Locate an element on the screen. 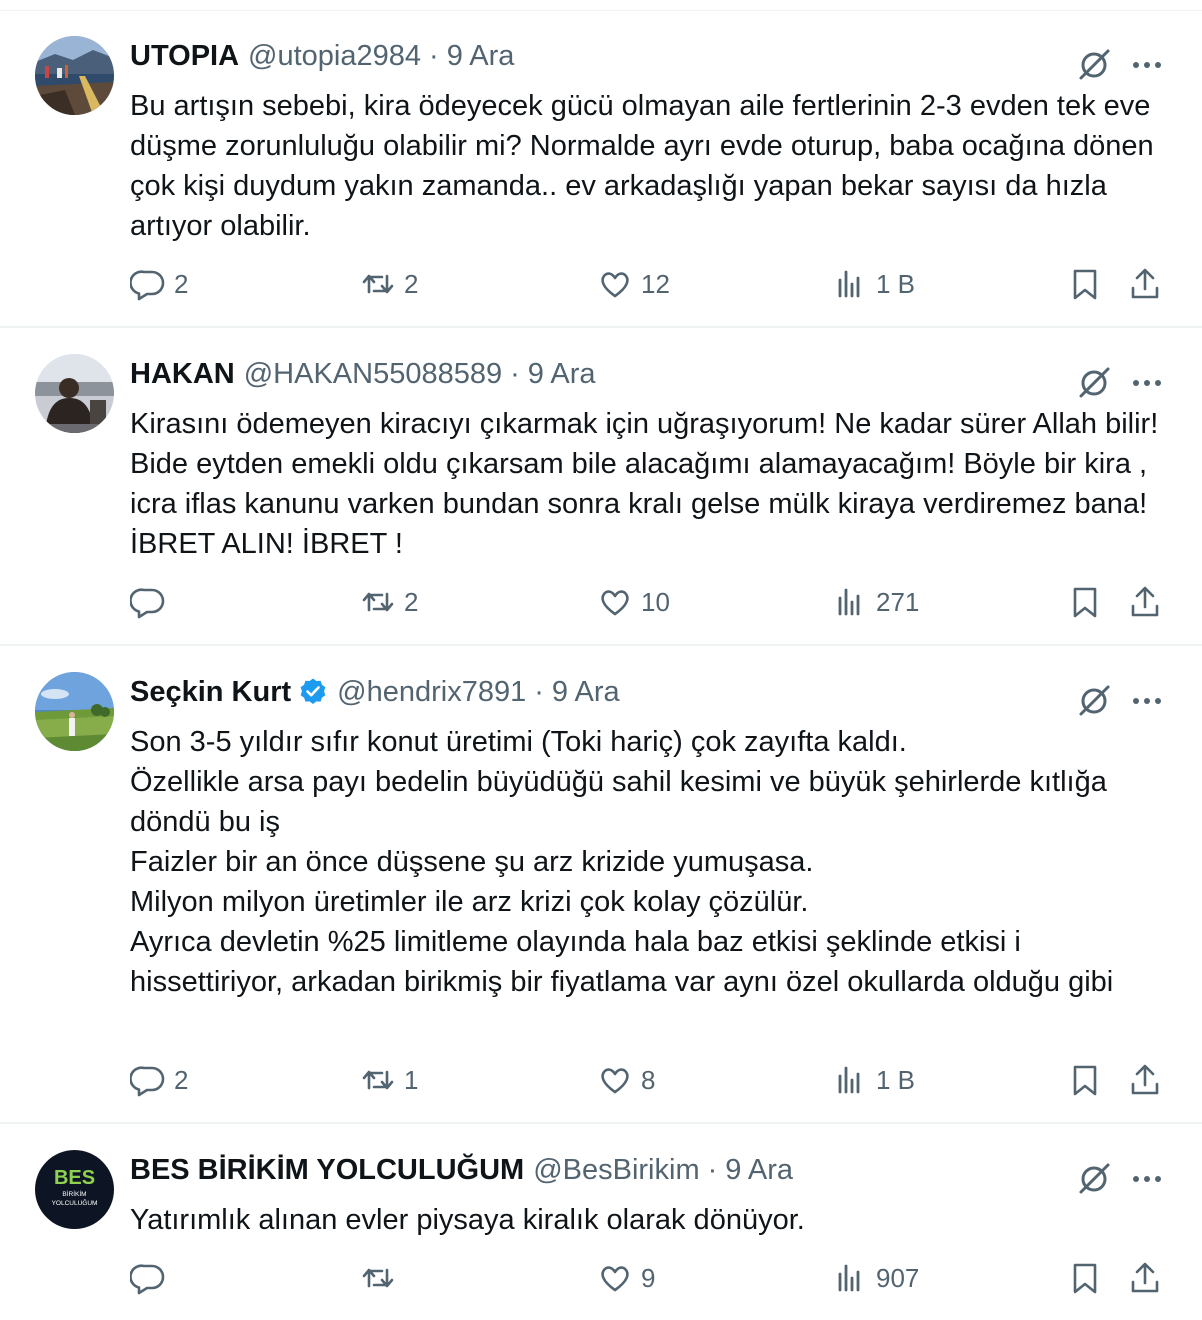 This screenshot has width=1202, height=1320. bes-logo-subtitle-2: YOLCULUĞUM is located at coordinates (75, 1202).